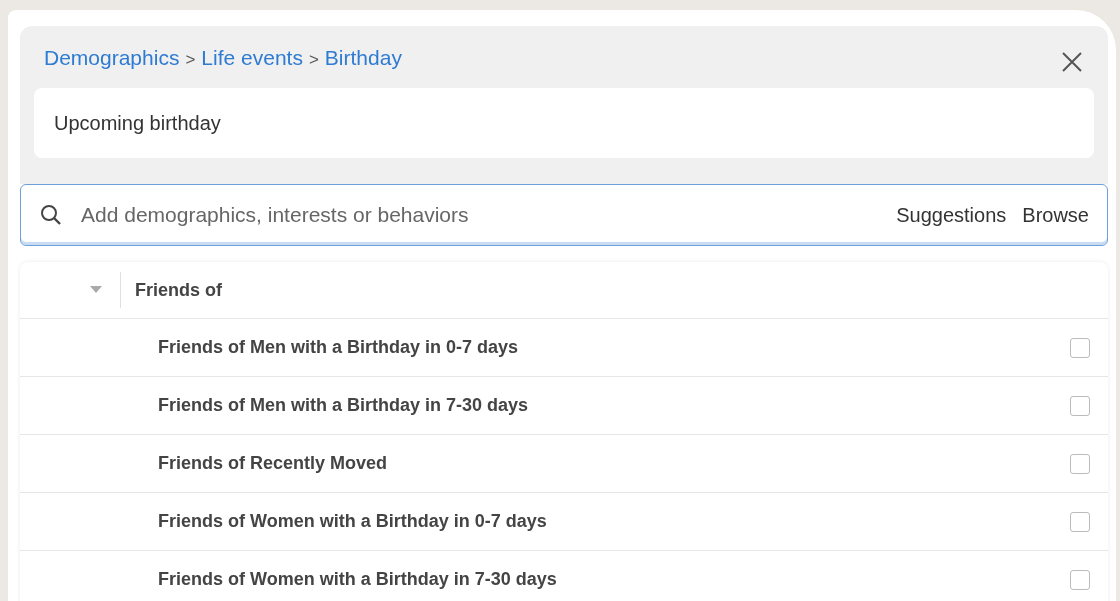  Describe the element at coordinates (1055, 215) in the screenshot. I see `search-action-link: Browse` at that location.